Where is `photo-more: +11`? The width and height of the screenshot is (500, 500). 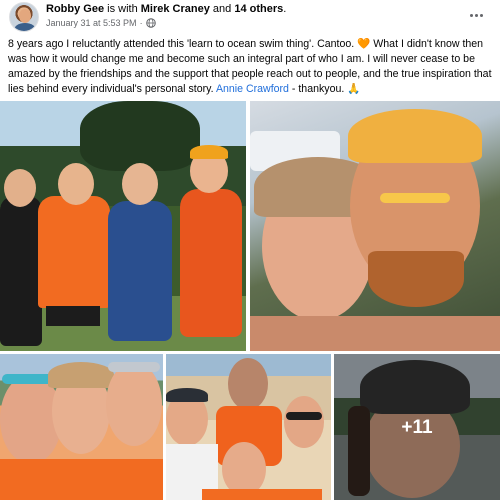 photo-more: +11 is located at coordinates (417, 427).